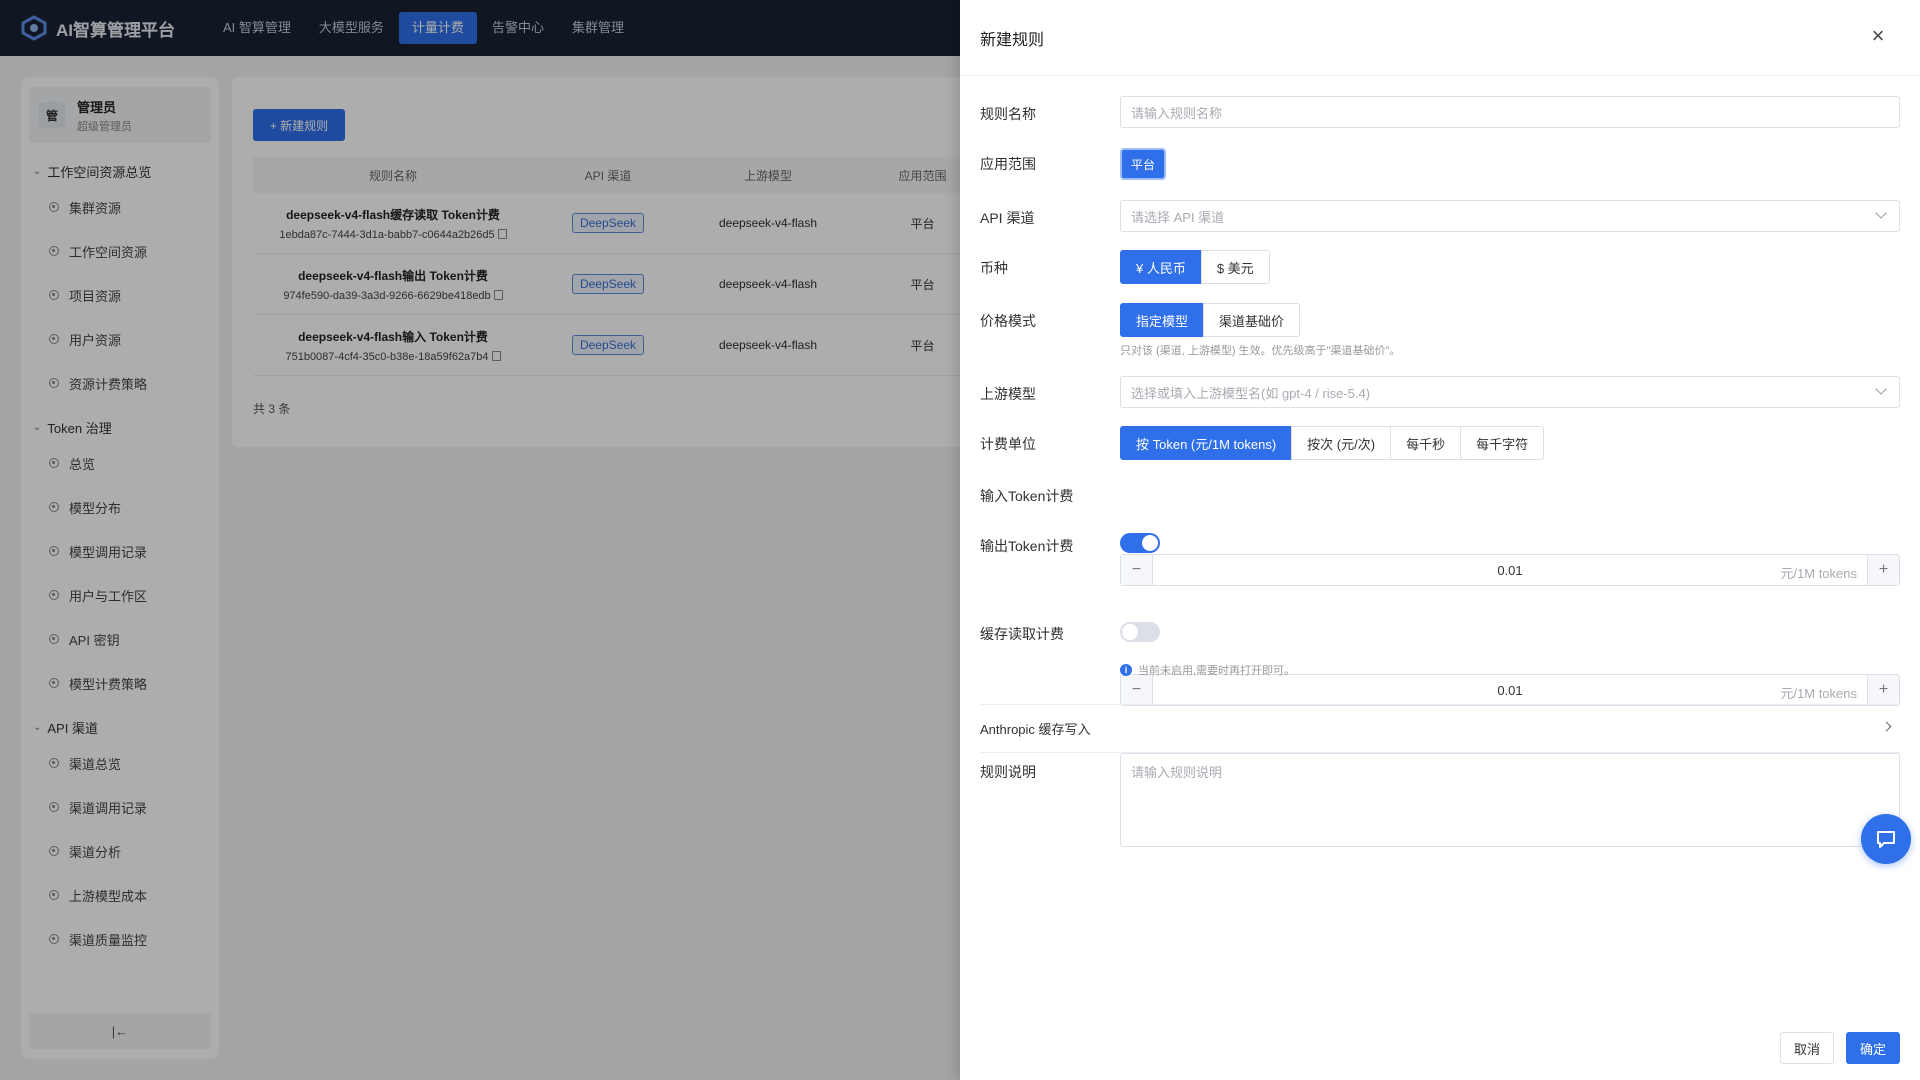 The image size is (1920, 1080). What do you see at coordinates (1126, 670) in the screenshot?
I see `info-icon: i` at bounding box center [1126, 670].